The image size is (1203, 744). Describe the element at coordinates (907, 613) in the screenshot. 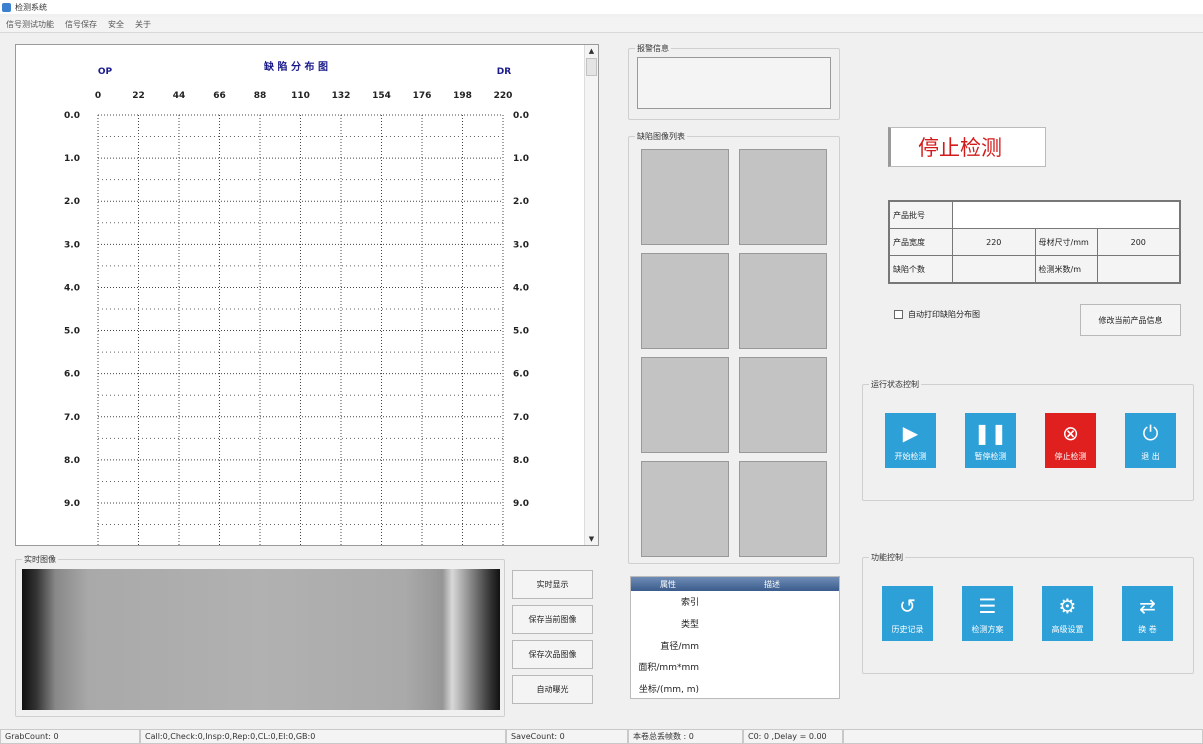

I see `history-button: ↺ 历史记录` at that location.